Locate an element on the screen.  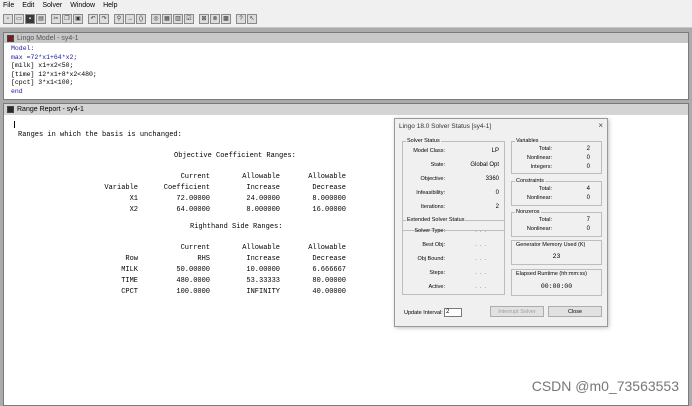
table-cell: X2 is located at coordinates (133, 210).